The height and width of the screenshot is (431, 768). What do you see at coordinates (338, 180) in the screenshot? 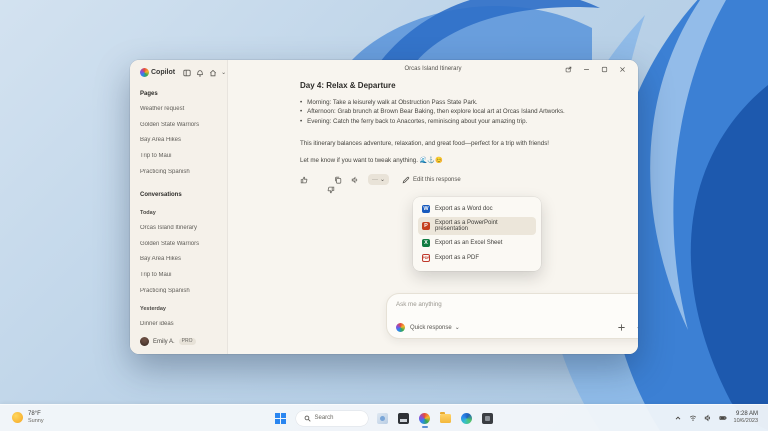
I see `copy-icon` at bounding box center [338, 180].